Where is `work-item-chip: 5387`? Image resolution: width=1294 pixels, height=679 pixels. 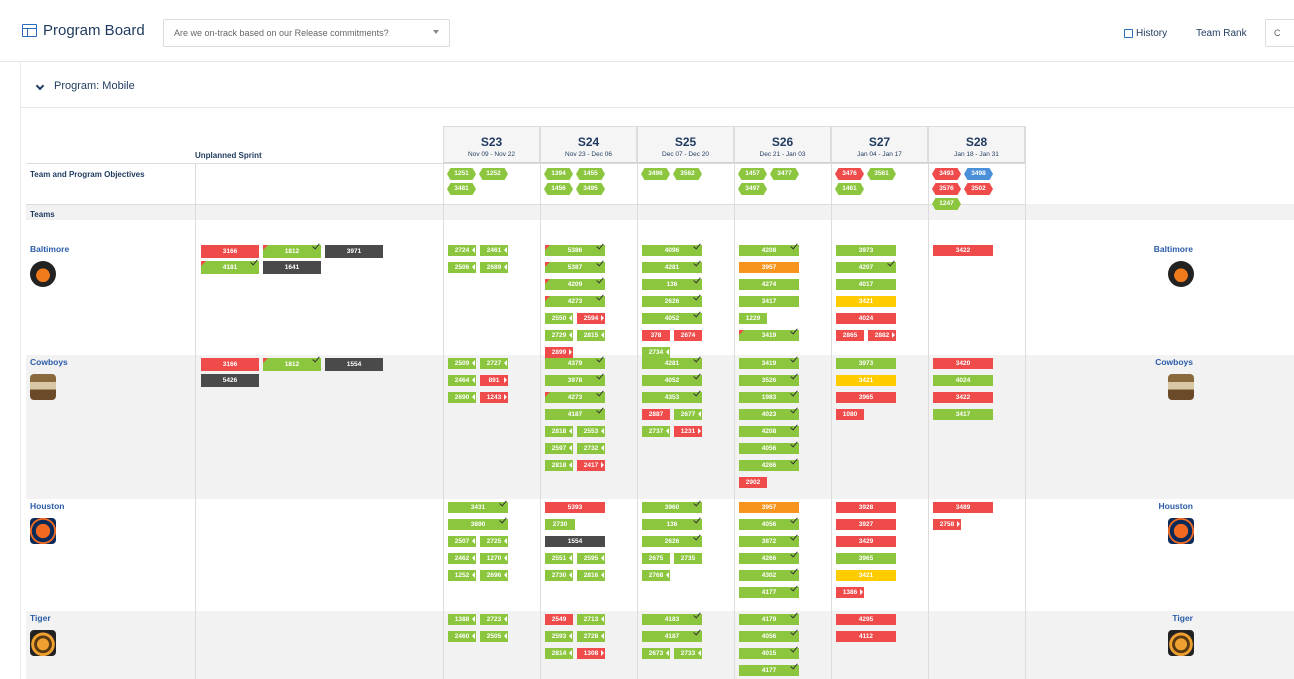
work-item-chip: 5387 is located at coordinates (575, 265).